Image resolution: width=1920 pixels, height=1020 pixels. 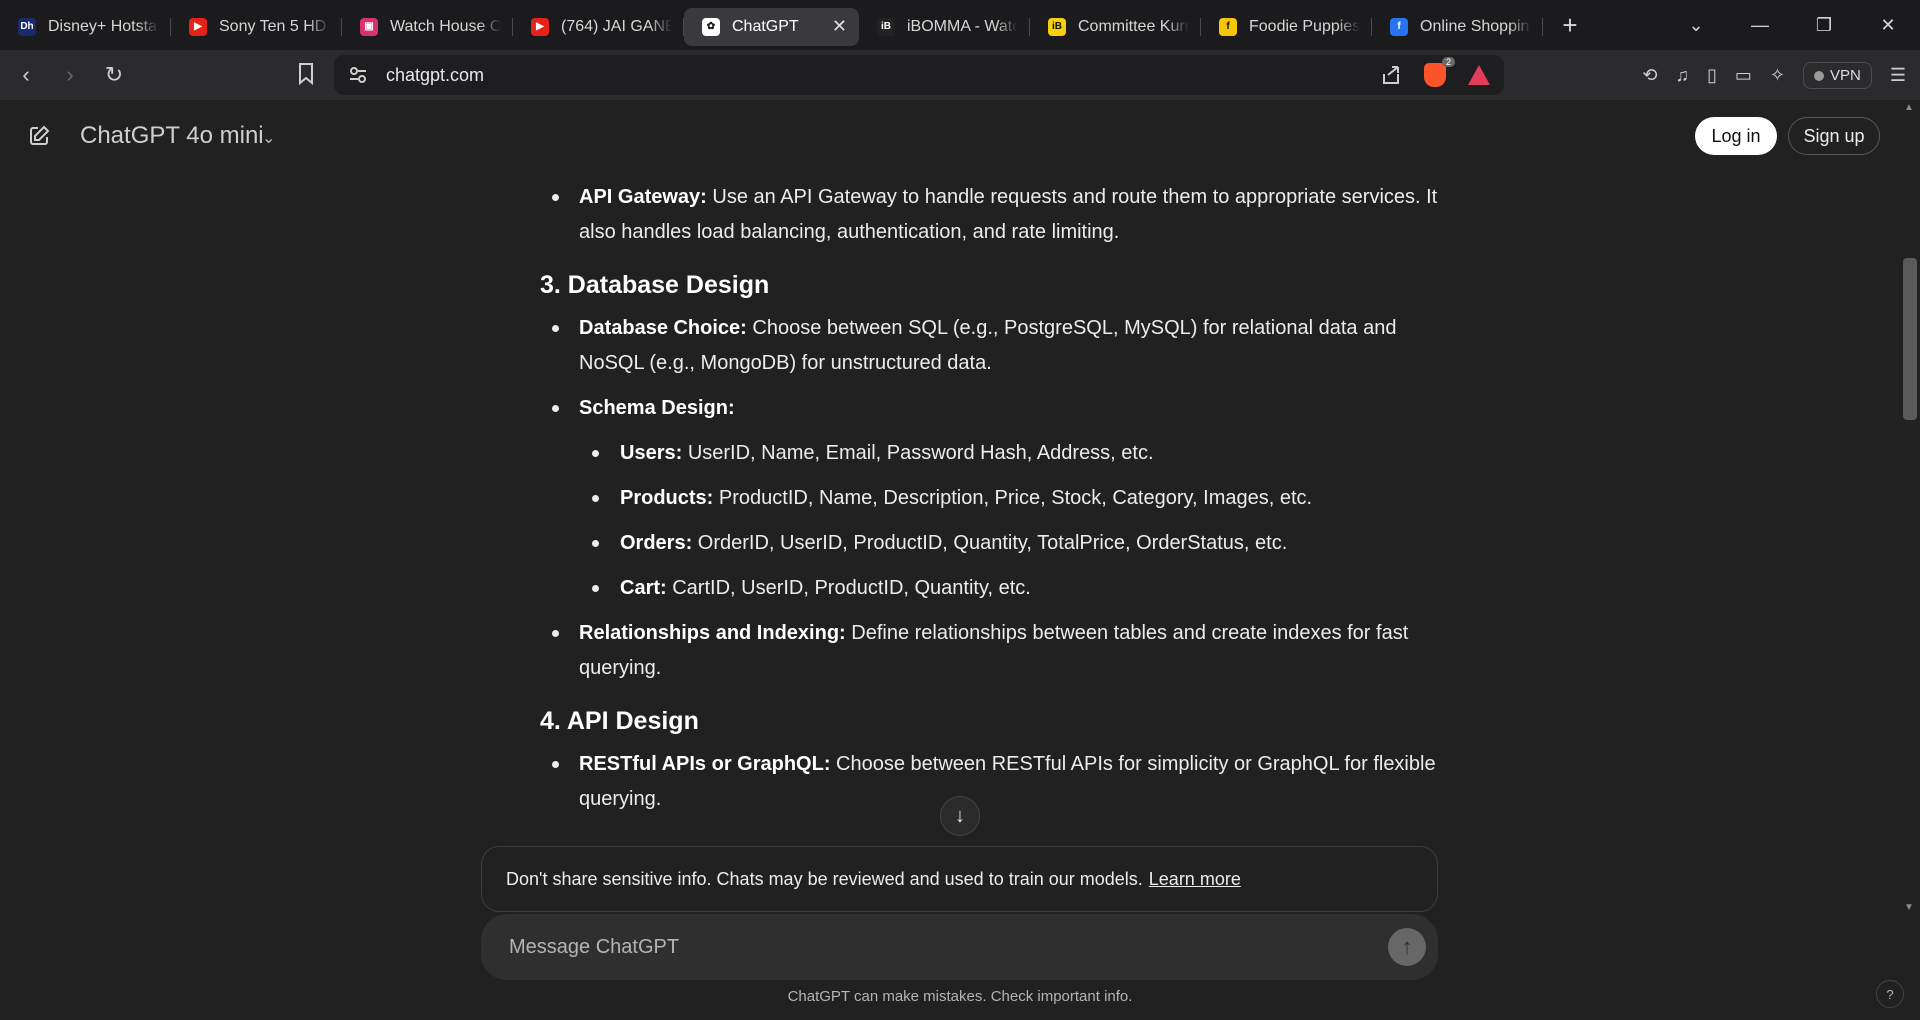 I want to click on item-label: Database Choice:, so click(x=663, y=328).